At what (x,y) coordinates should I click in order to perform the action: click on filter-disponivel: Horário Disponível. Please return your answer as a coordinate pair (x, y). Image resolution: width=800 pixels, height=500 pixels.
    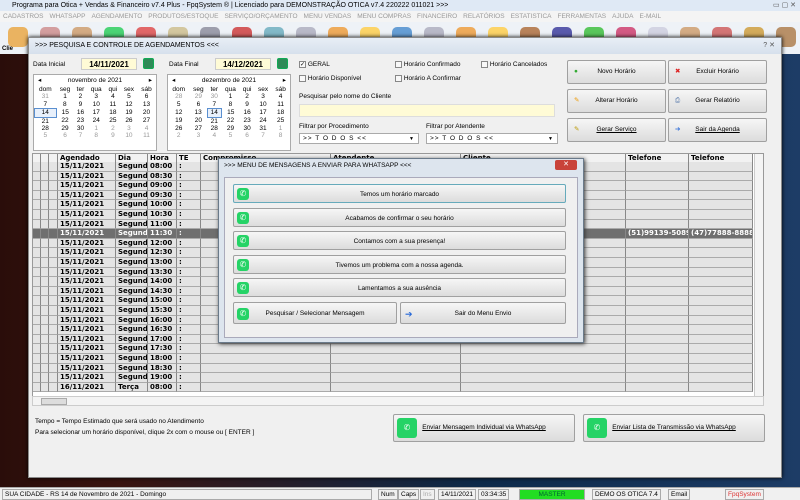
    Looking at the image, I should click on (330, 78).